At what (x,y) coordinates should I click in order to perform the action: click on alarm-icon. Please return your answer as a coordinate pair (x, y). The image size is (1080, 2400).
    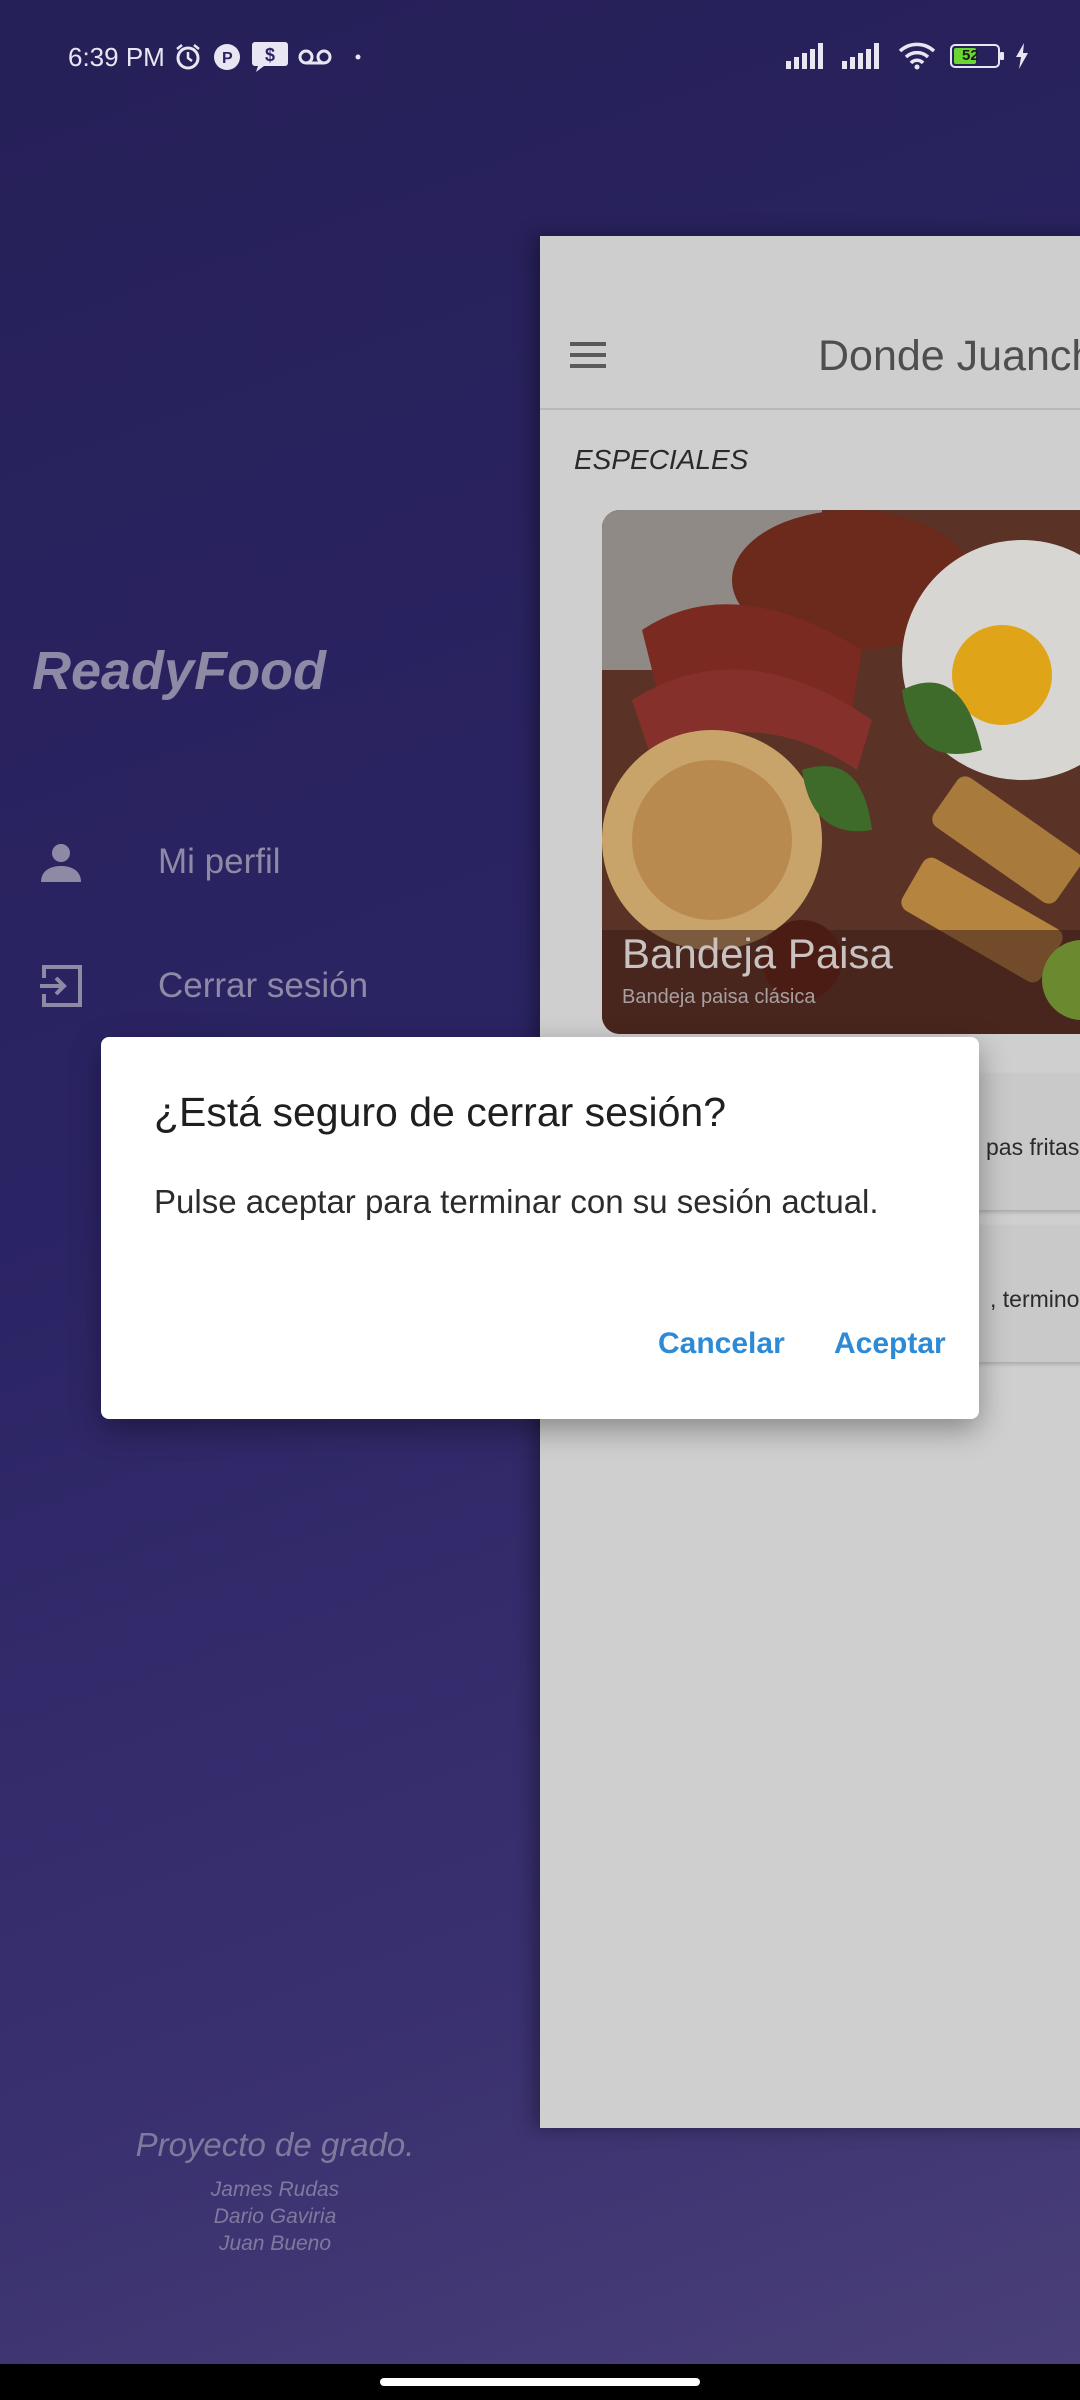
    Looking at the image, I should click on (188, 57).